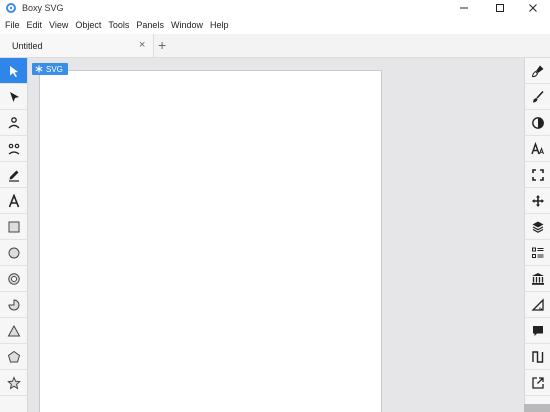  I want to click on menu-view: View, so click(59, 25).